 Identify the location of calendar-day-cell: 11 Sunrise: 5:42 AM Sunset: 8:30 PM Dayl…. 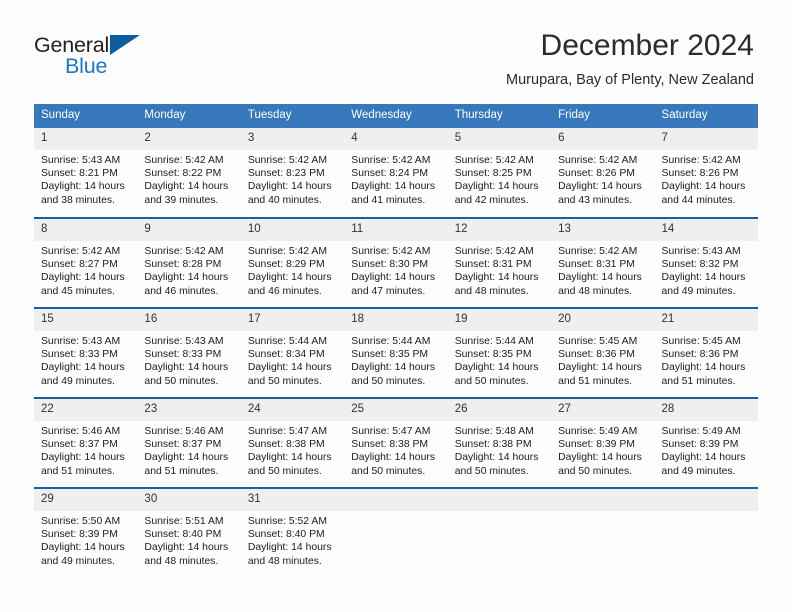
(396, 262).